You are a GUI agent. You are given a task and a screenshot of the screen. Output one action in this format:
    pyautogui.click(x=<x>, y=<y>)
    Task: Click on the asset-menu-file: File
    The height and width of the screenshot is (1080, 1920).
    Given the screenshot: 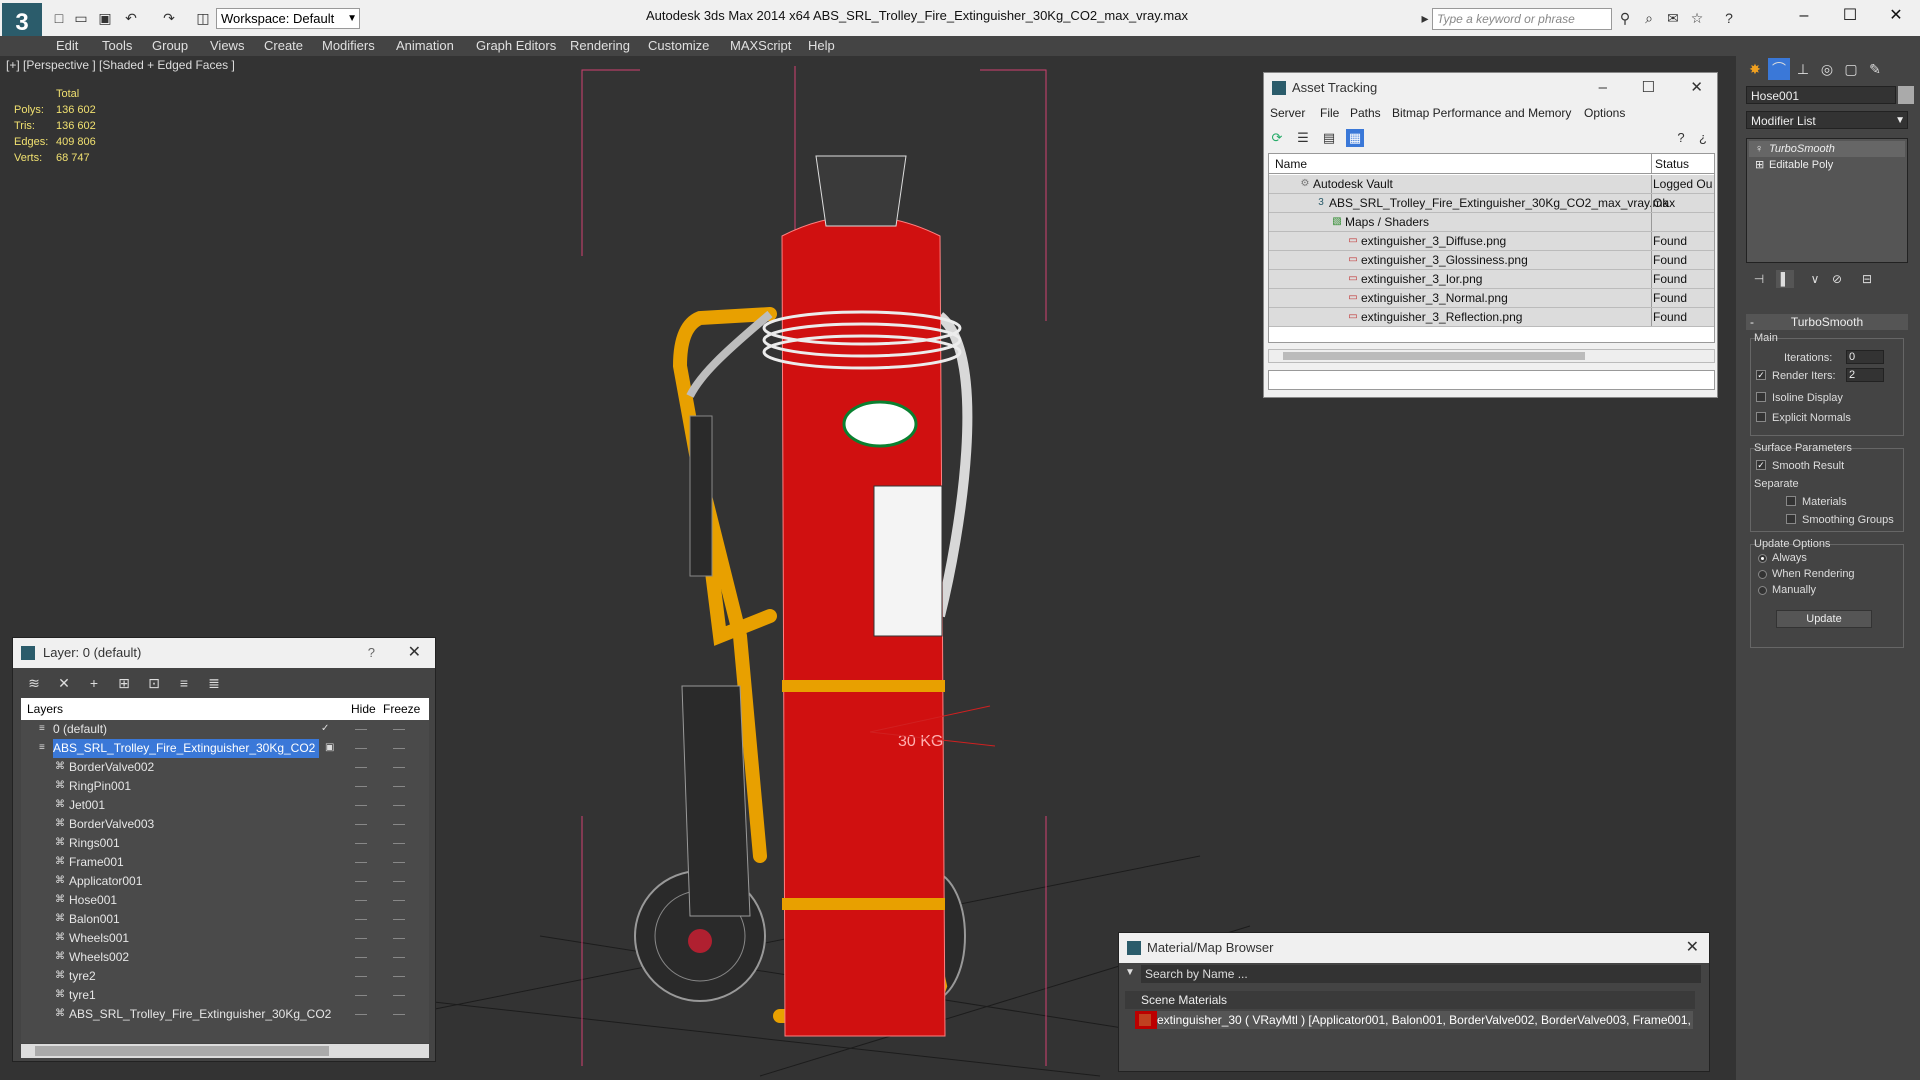 What is the action you would take?
    pyautogui.click(x=1329, y=113)
    